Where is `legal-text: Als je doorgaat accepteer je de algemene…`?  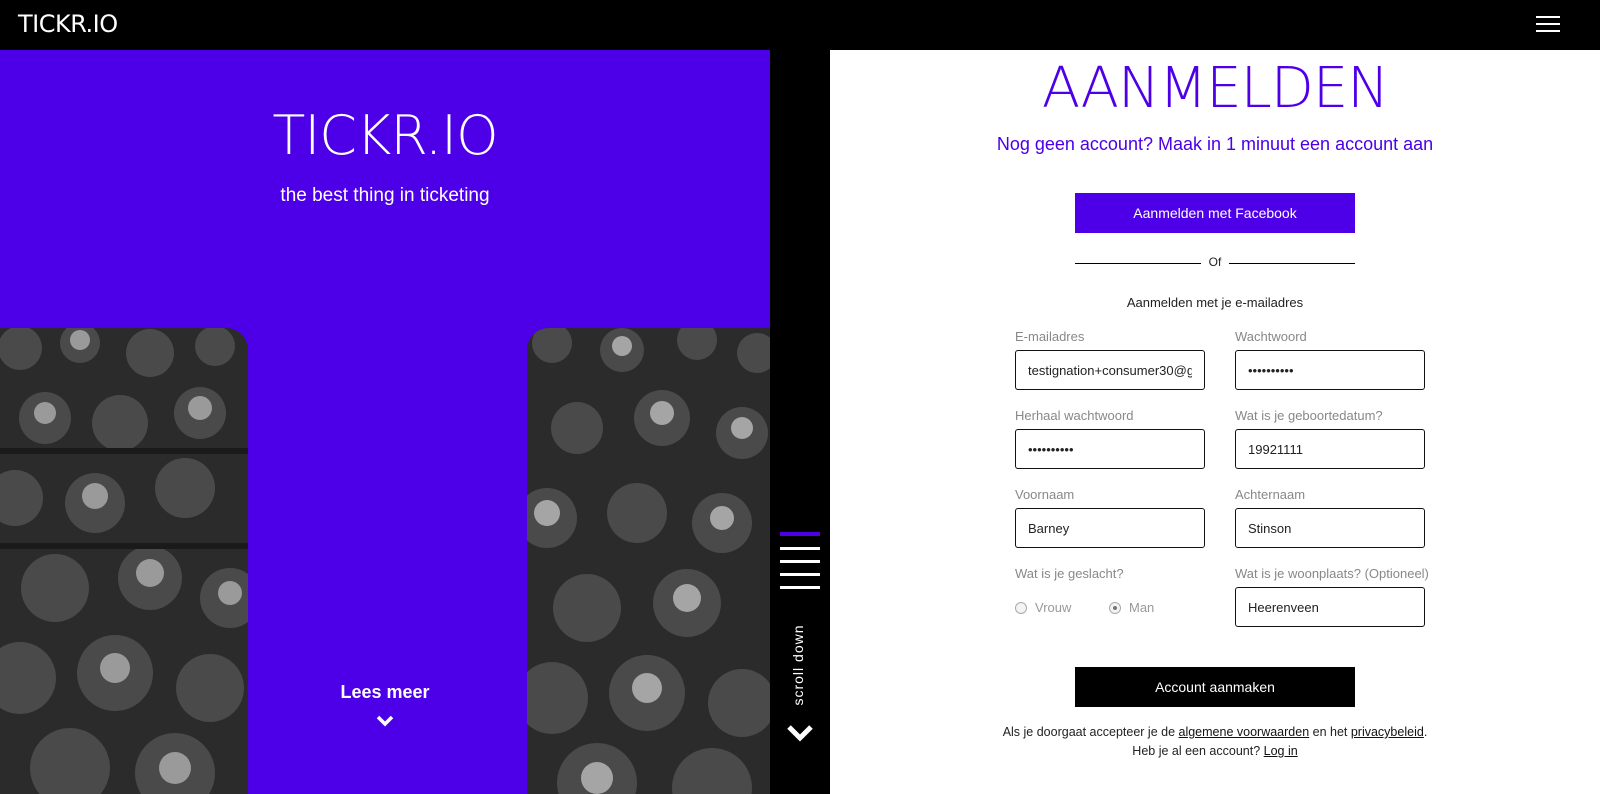 legal-text: Als je doorgaat accepteer je de algemene… is located at coordinates (1215, 742).